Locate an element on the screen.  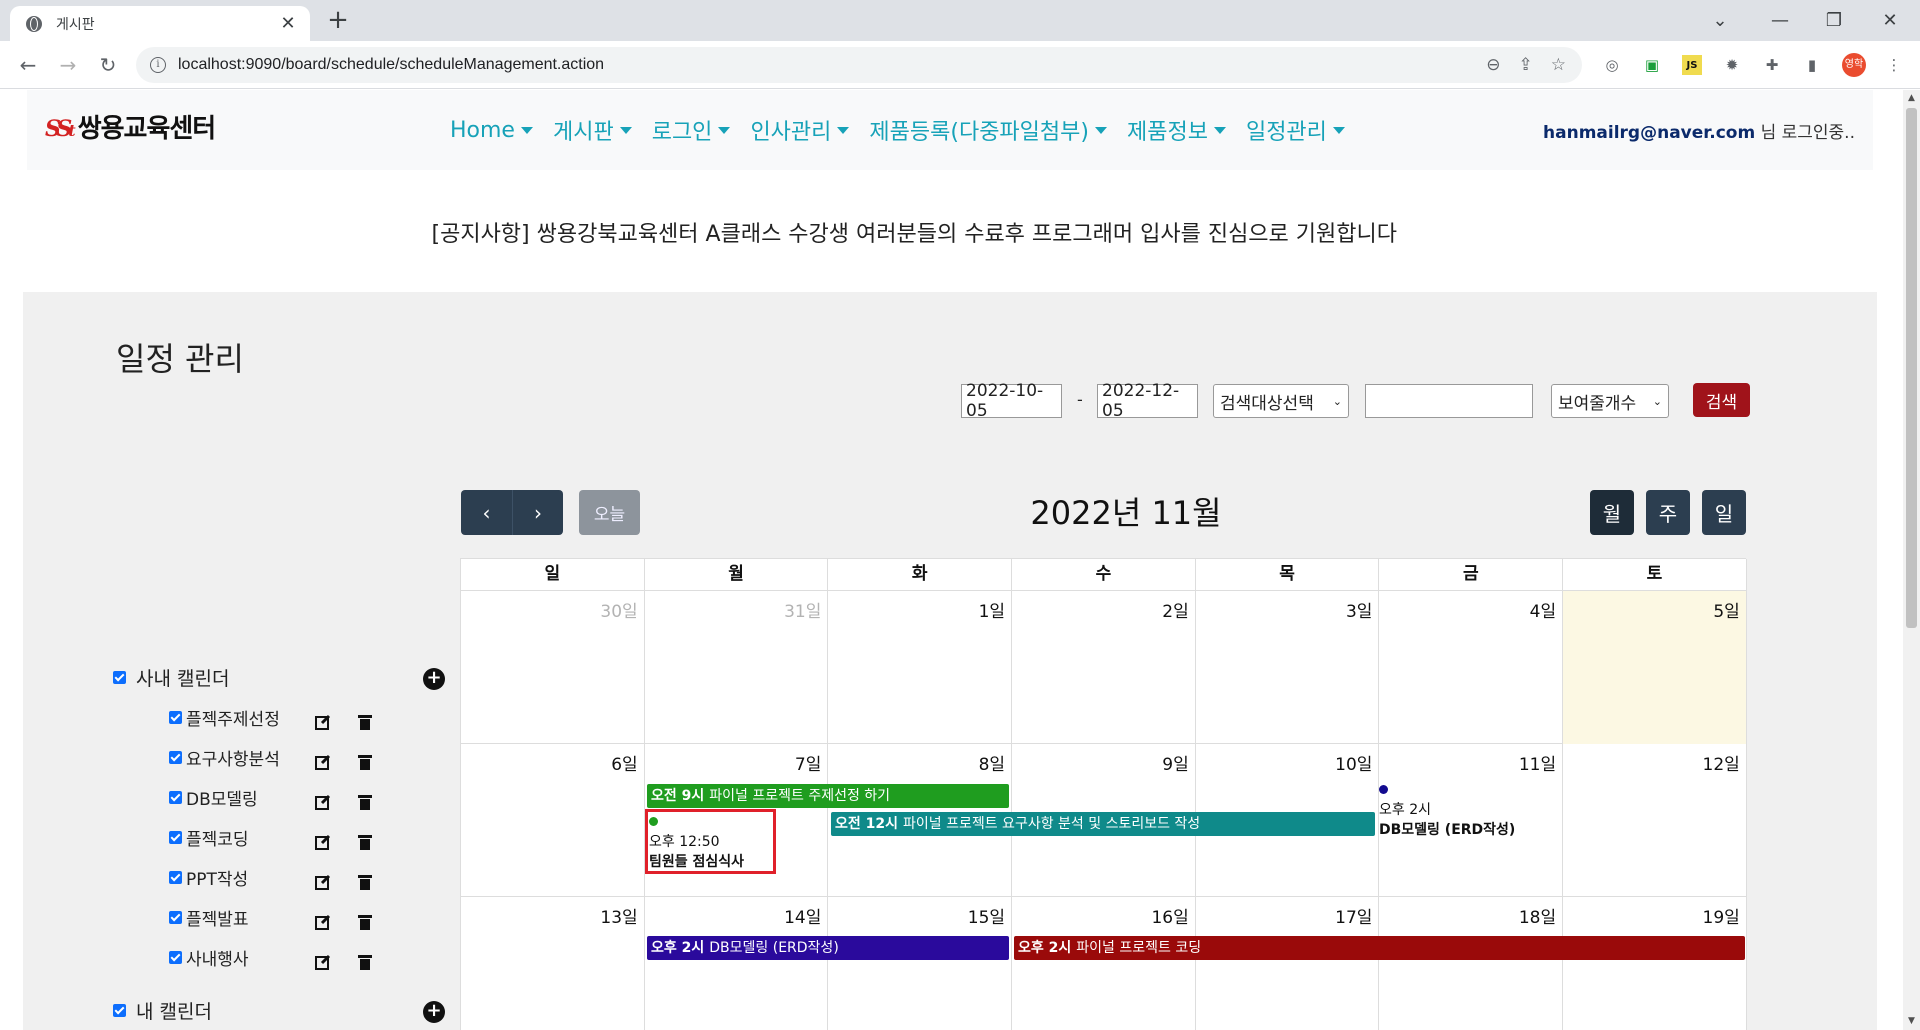
search-button: 검색 is located at coordinates (1721, 400).